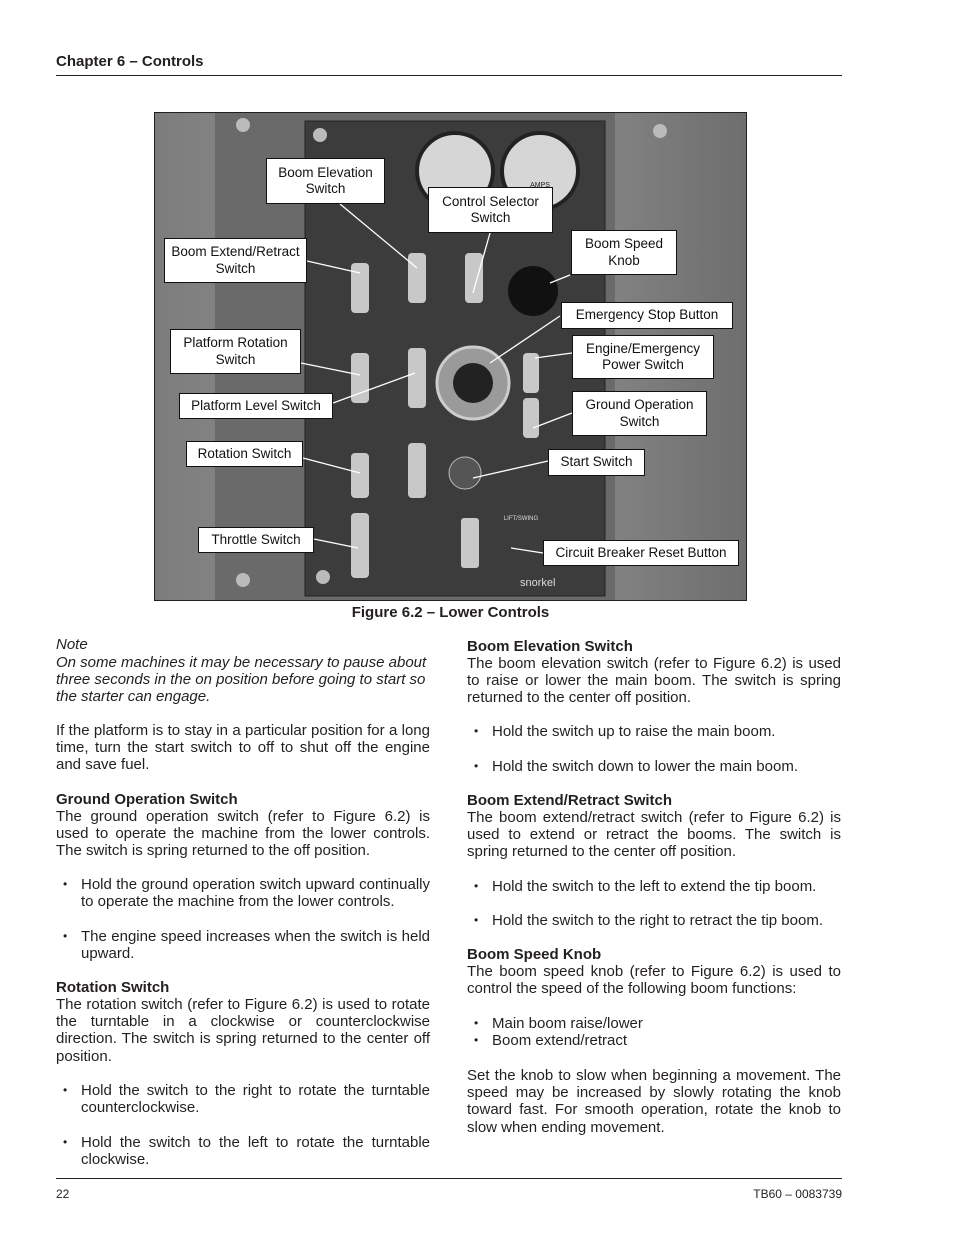  What do you see at coordinates (641, 553) in the screenshot?
I see `callout-circuit-breaker: Circuit Breaker Reset Button` at bounding box center [641, 553].